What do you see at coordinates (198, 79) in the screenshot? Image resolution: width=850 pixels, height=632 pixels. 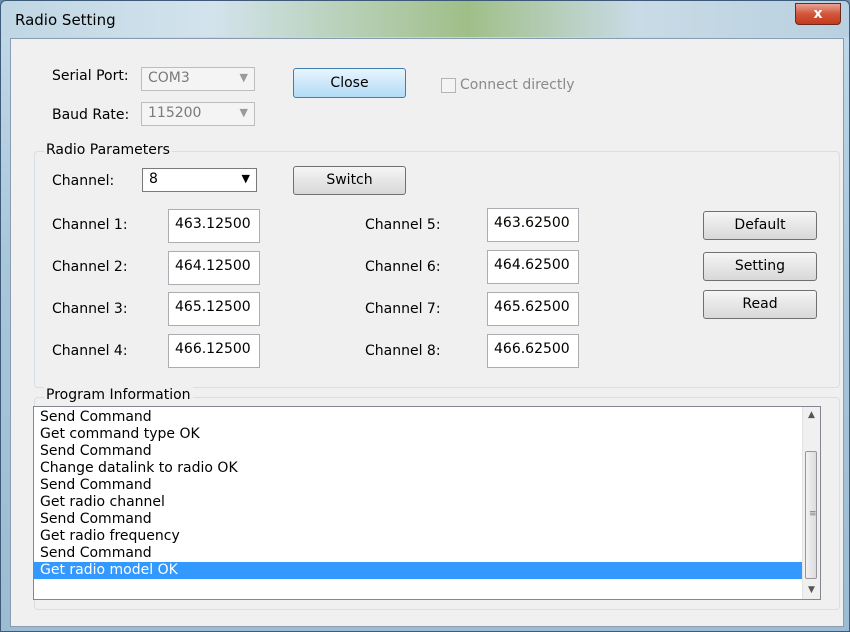 I see `serial-port-select: COM3 ▼` at bounding box center [198, 79].